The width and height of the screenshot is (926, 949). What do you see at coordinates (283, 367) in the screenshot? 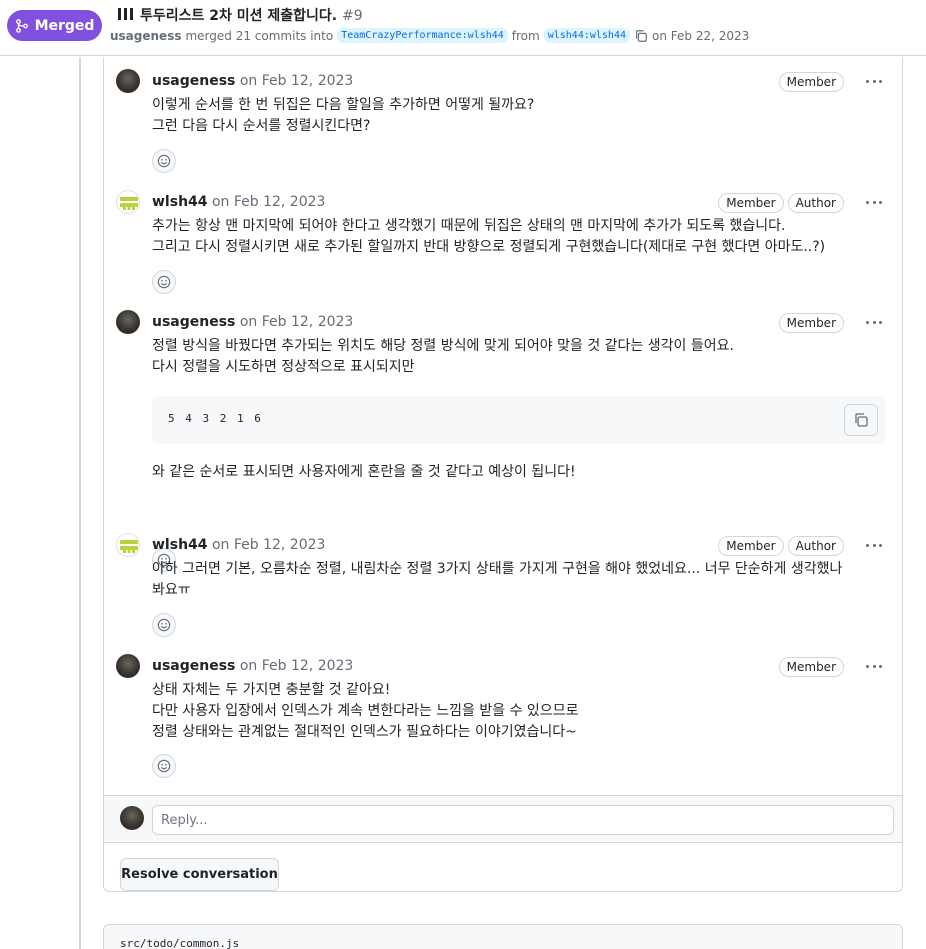
I see `comment-line: 다시 정렬을 시도하면 정상적으로 표시되지만` at bounding box center [283, 367].